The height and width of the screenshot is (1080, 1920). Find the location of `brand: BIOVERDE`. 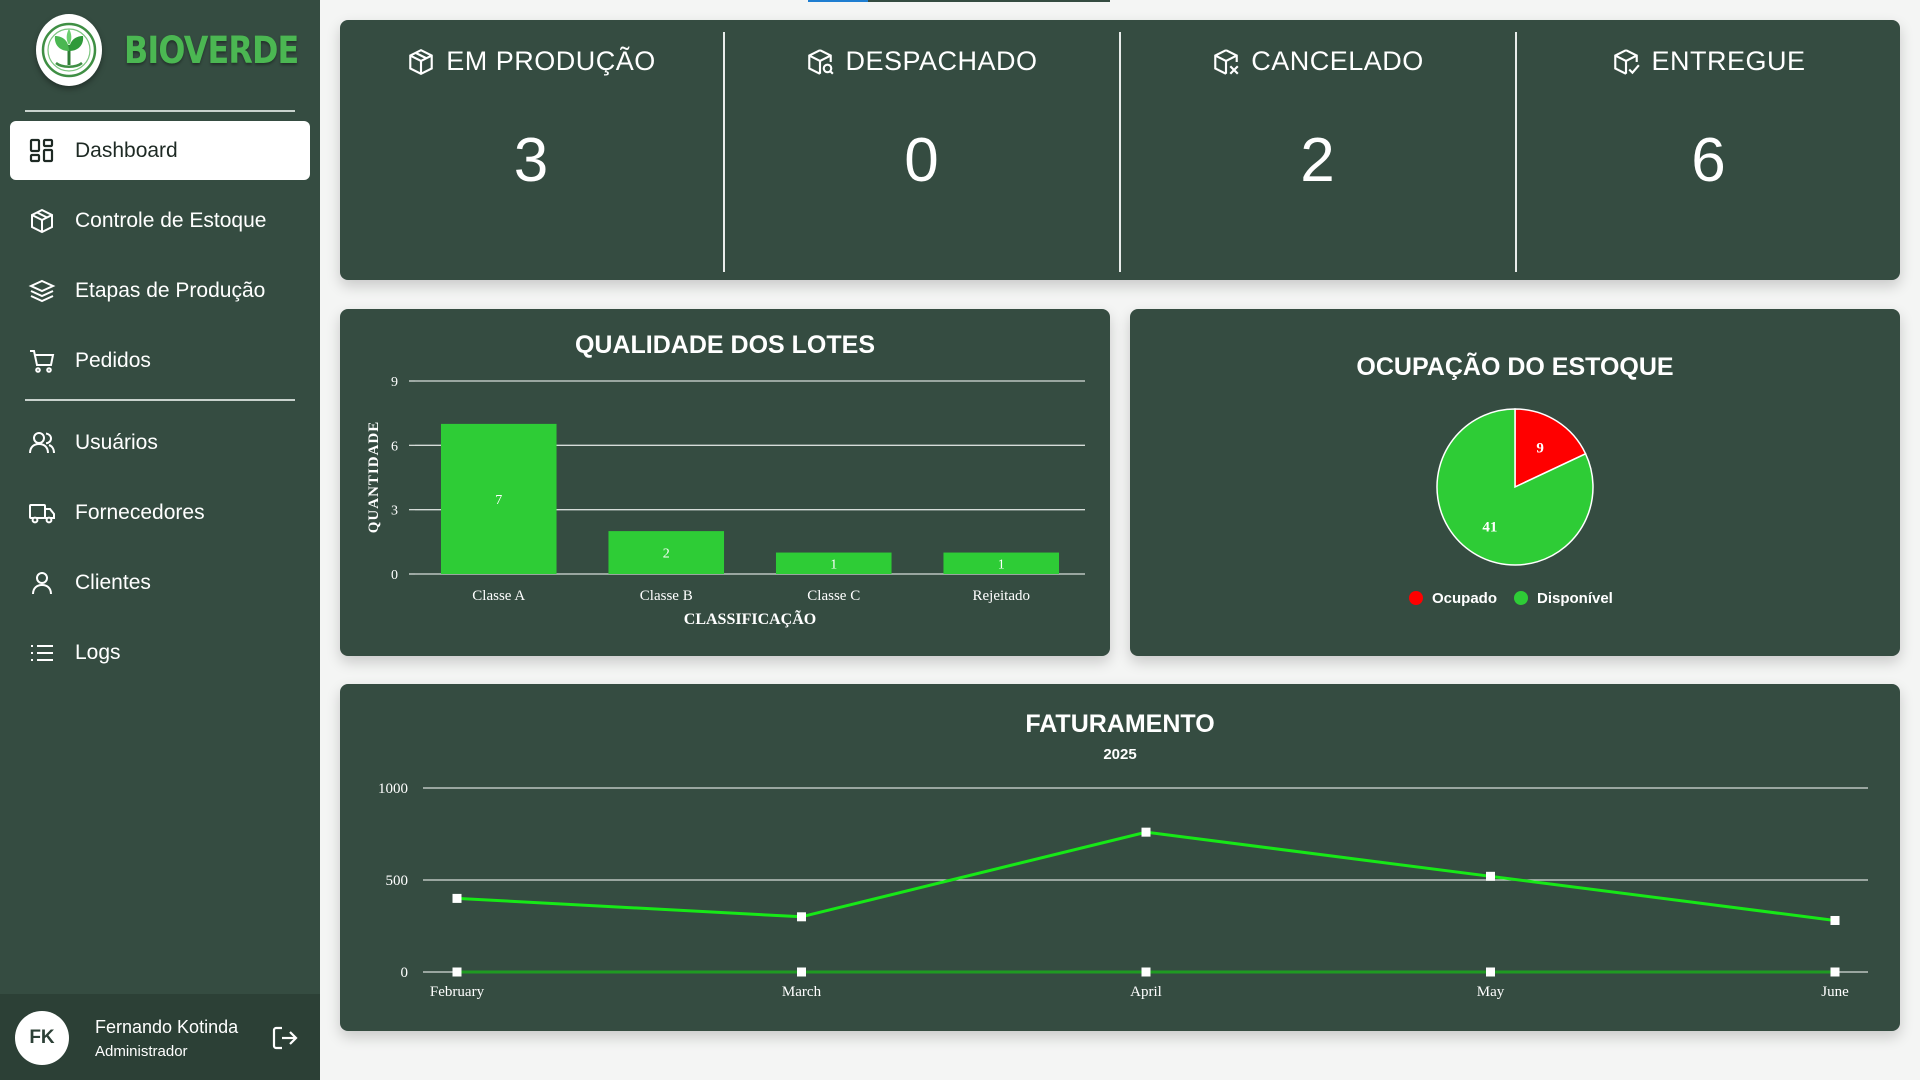

brand: BIOVERDE is located at coordinates (181, 50).